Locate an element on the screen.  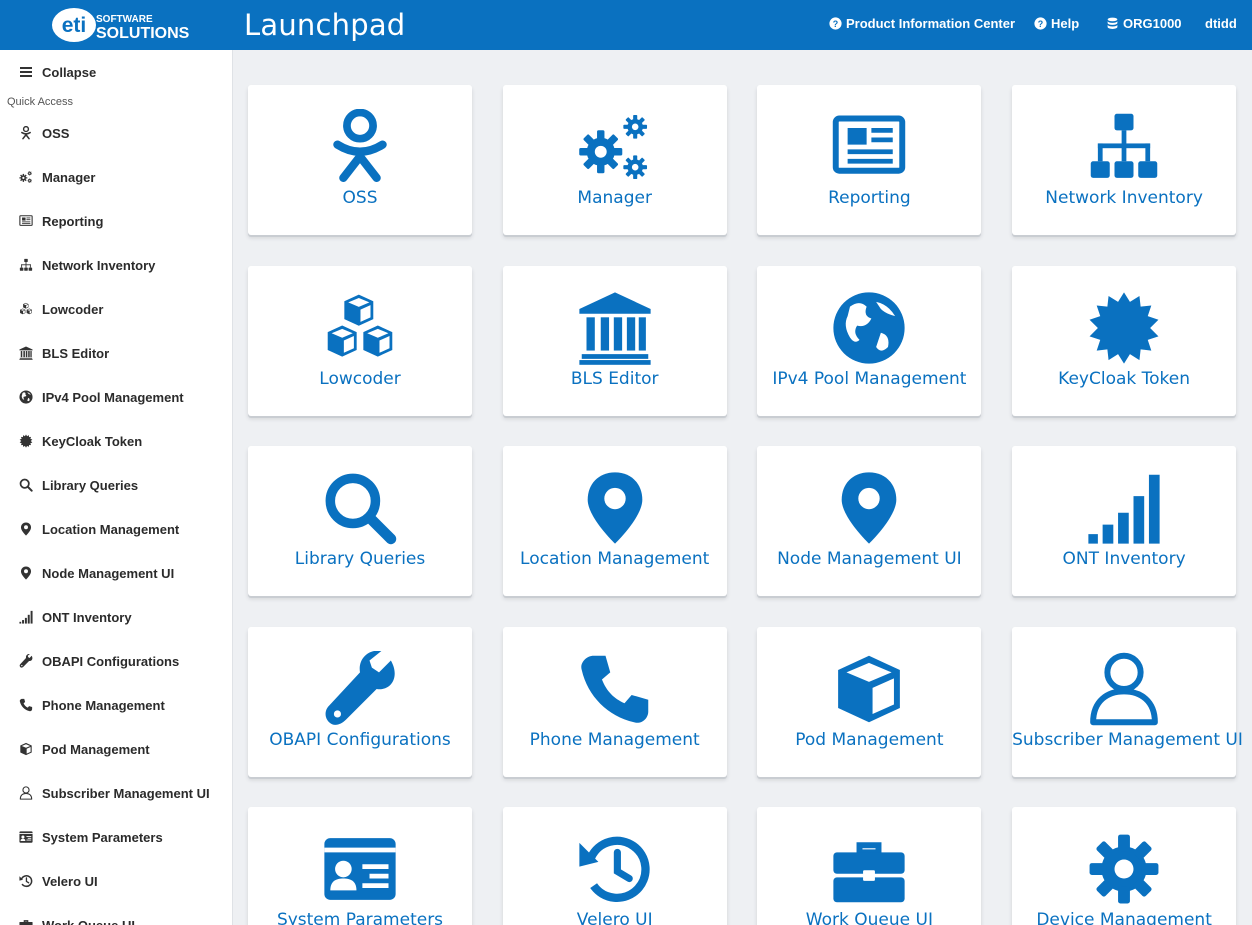
history-icon is located at coordinates (615, 869).